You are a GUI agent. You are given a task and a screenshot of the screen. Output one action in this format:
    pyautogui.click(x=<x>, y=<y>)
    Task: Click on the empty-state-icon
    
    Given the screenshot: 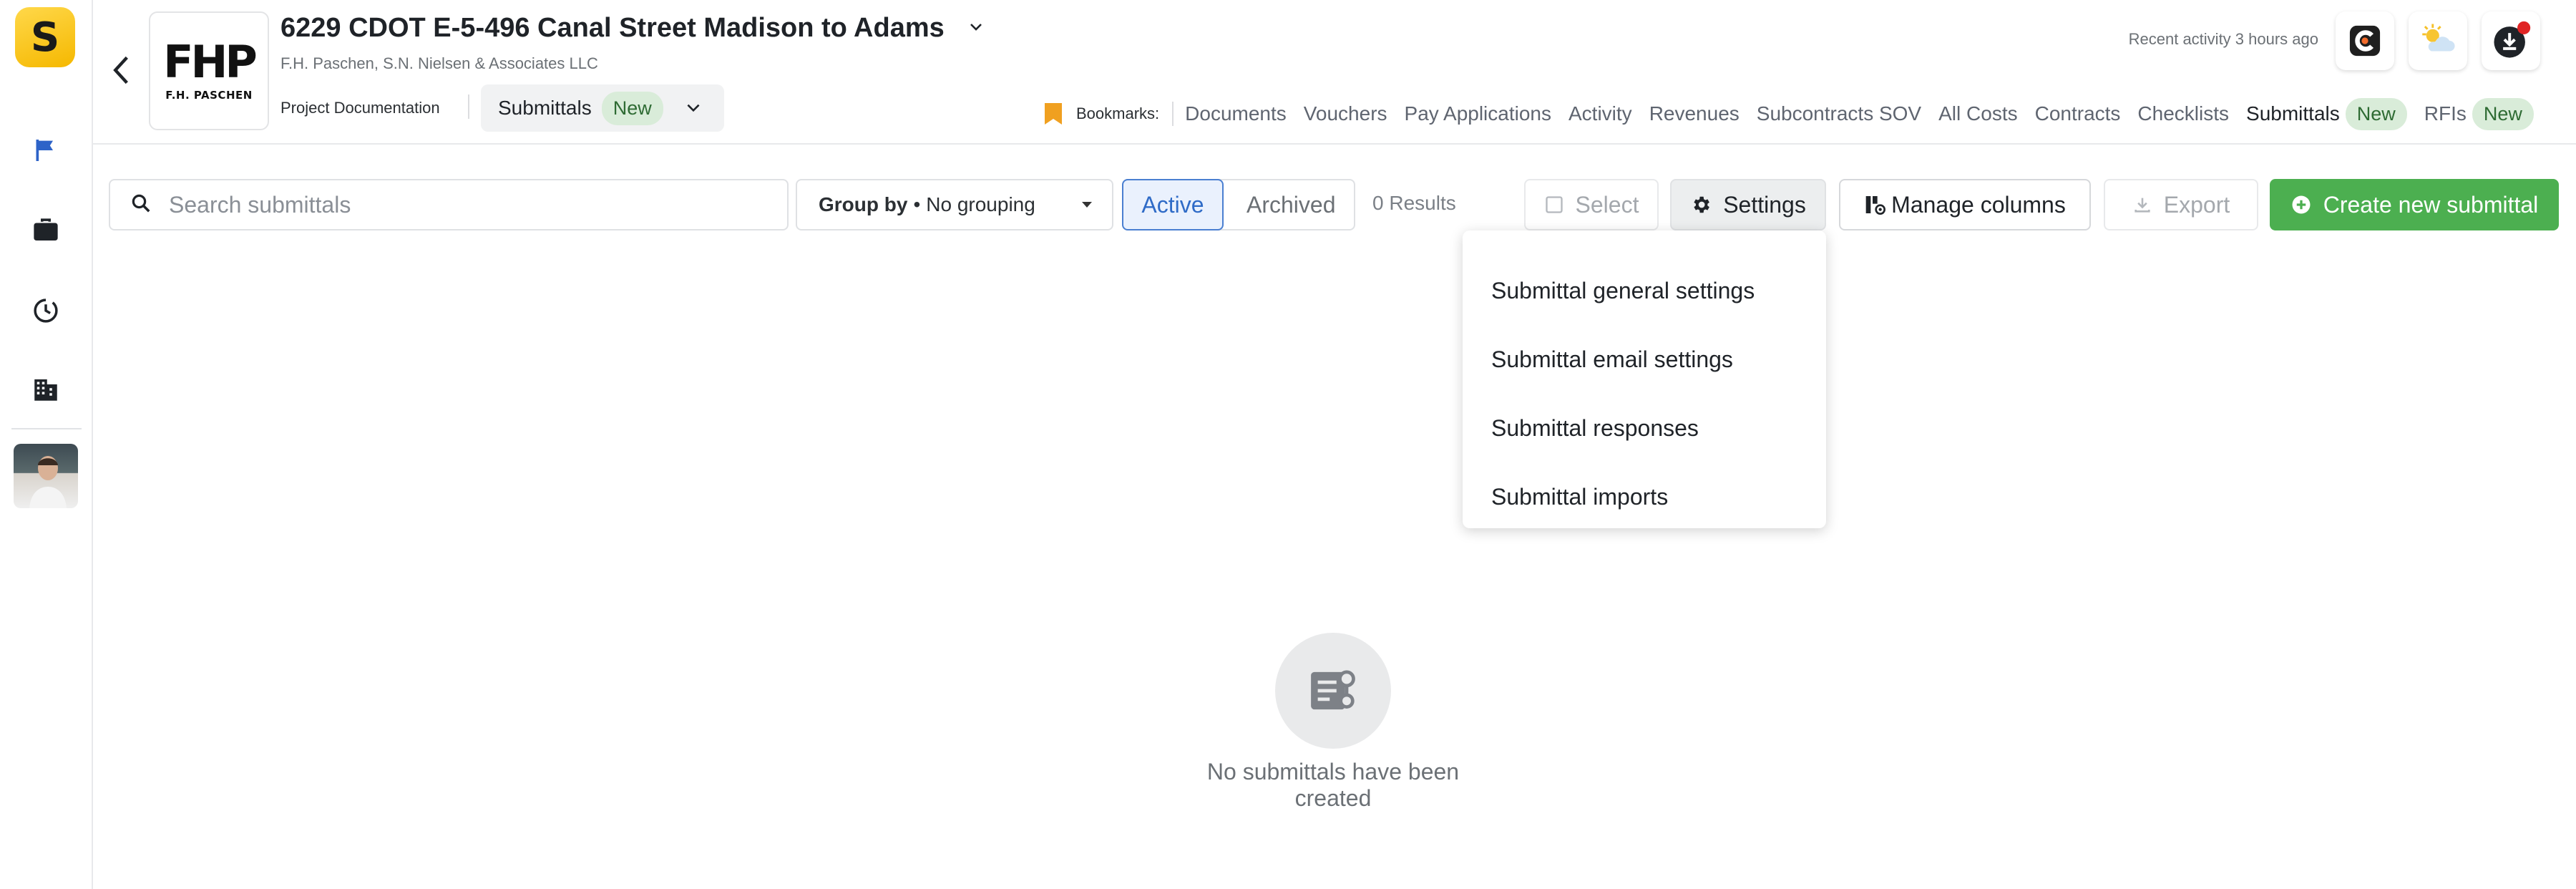 What is the action you would take?
    pyautogui.click(x=1333, y=691)
    